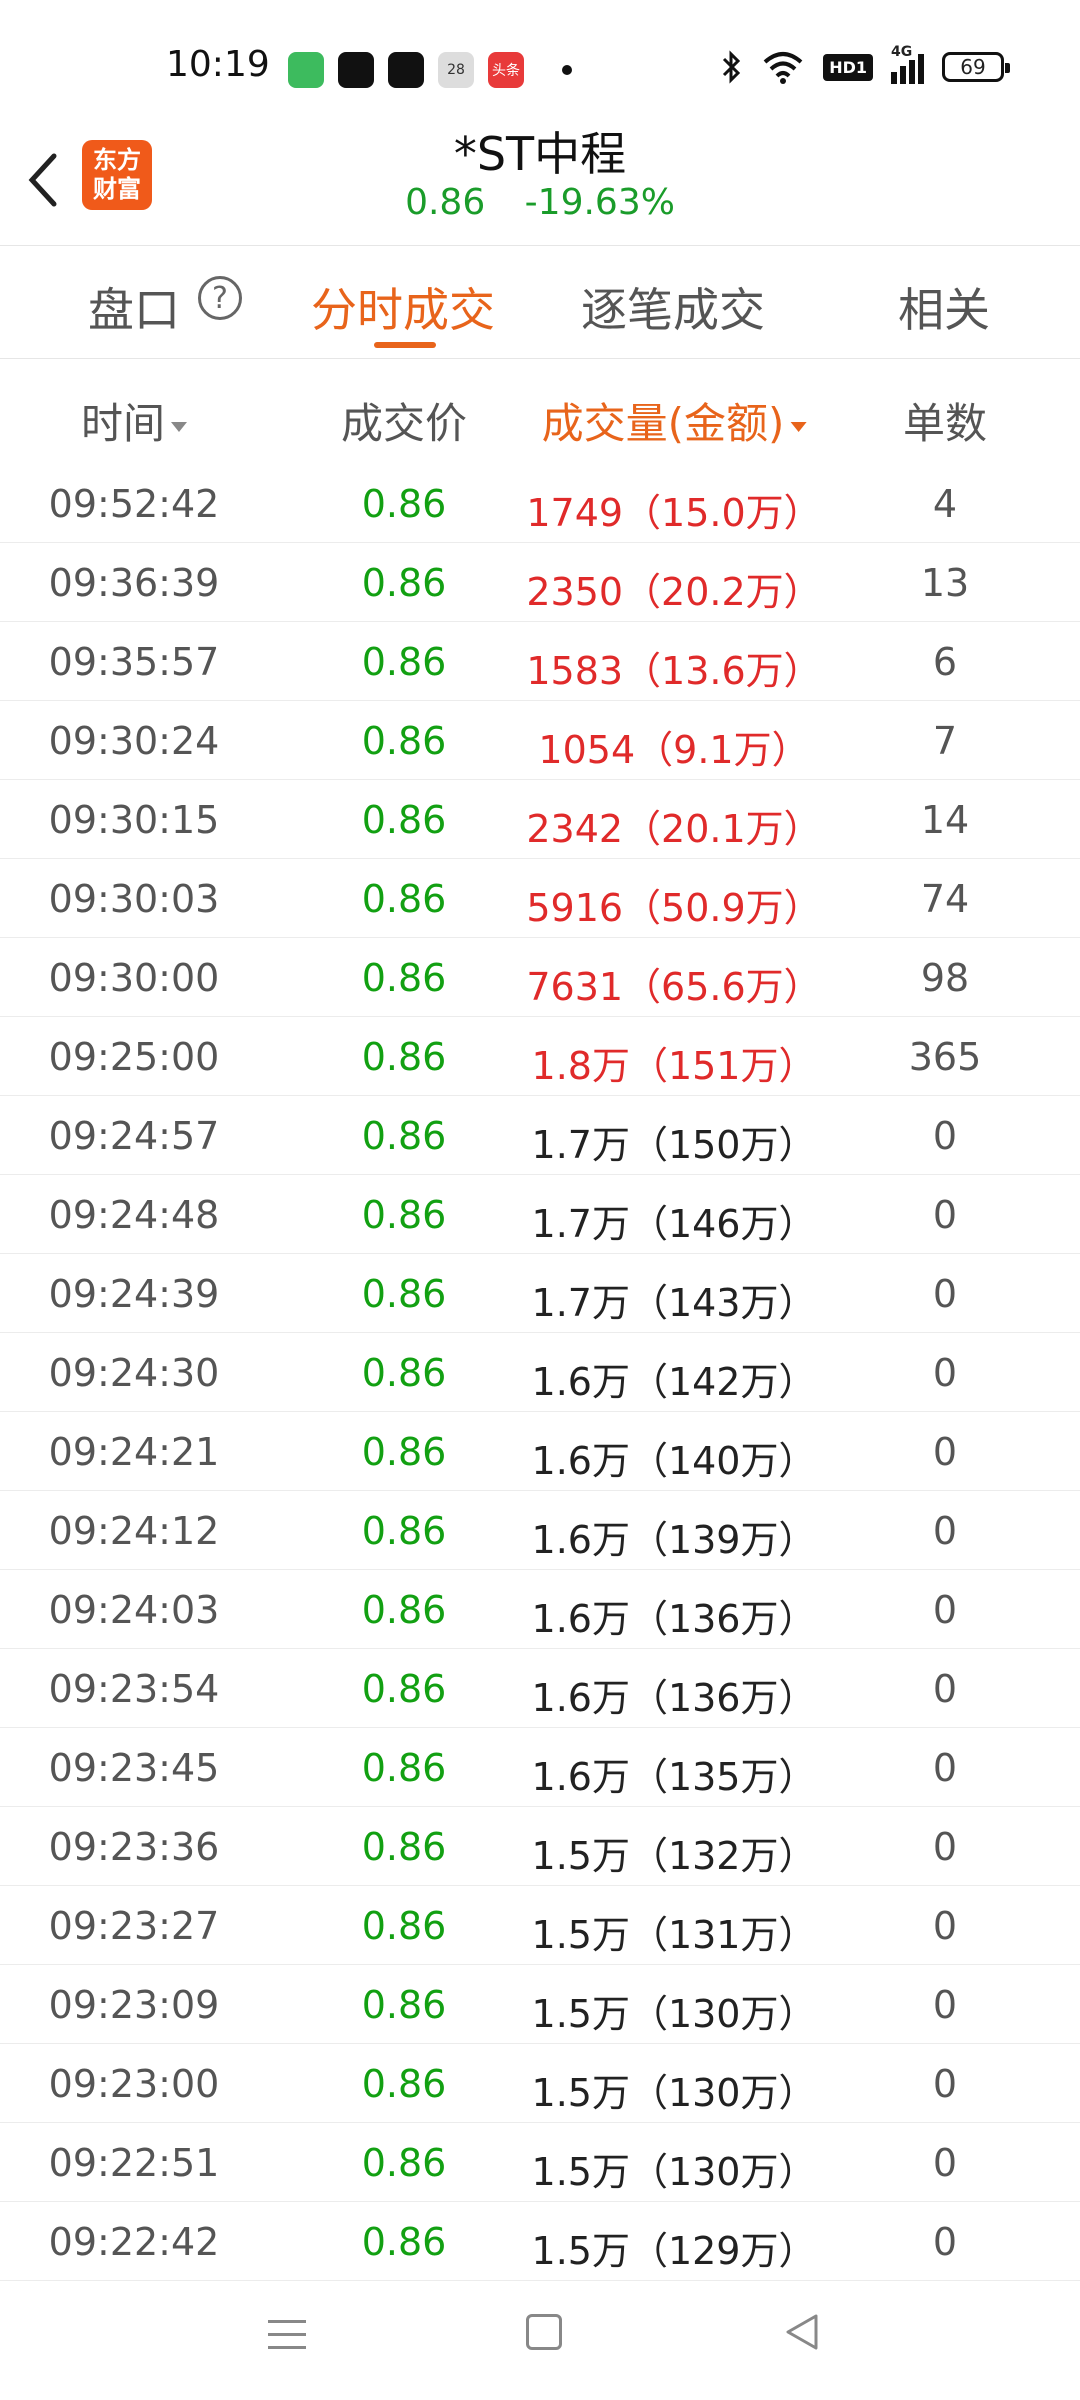  I want to click on table-row: 09:36:39 0.86 2350（20.2万） 13, so click(540, 582).